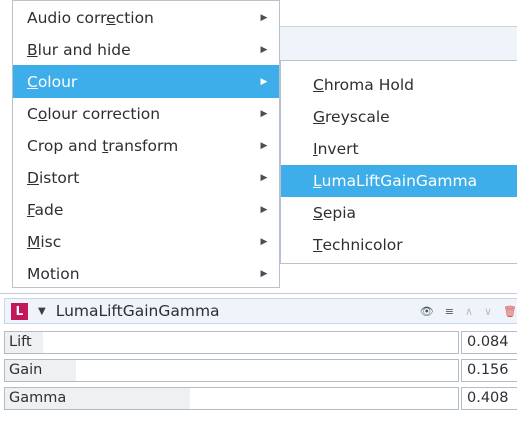 This screenshot has width=517, height=421. What do you see at coordinates (146, 209) in the screenshot?
I see `menu-item-fade: Fade ▶` at bounding box center [146, 209].